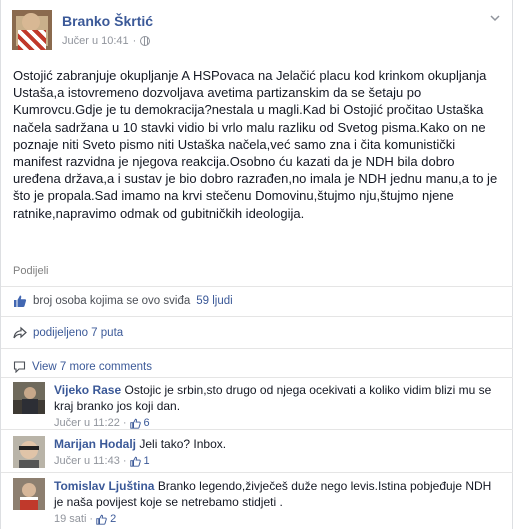 The width and height of the screenshot is (513, 529). Describe the element at coordinates (147, 461) in the screenshot. I see `comment-like-count: 1` at that location.